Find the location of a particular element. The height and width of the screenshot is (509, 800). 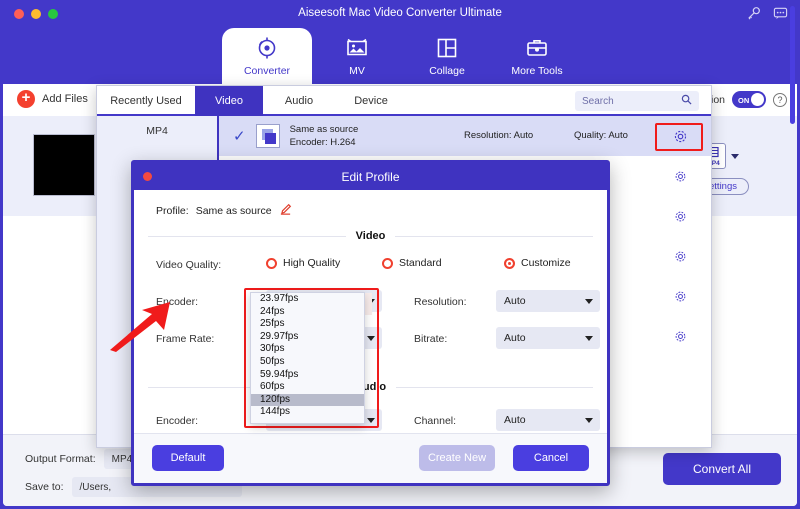

framerate-option: 24fps is located at coordinates (307, 312).